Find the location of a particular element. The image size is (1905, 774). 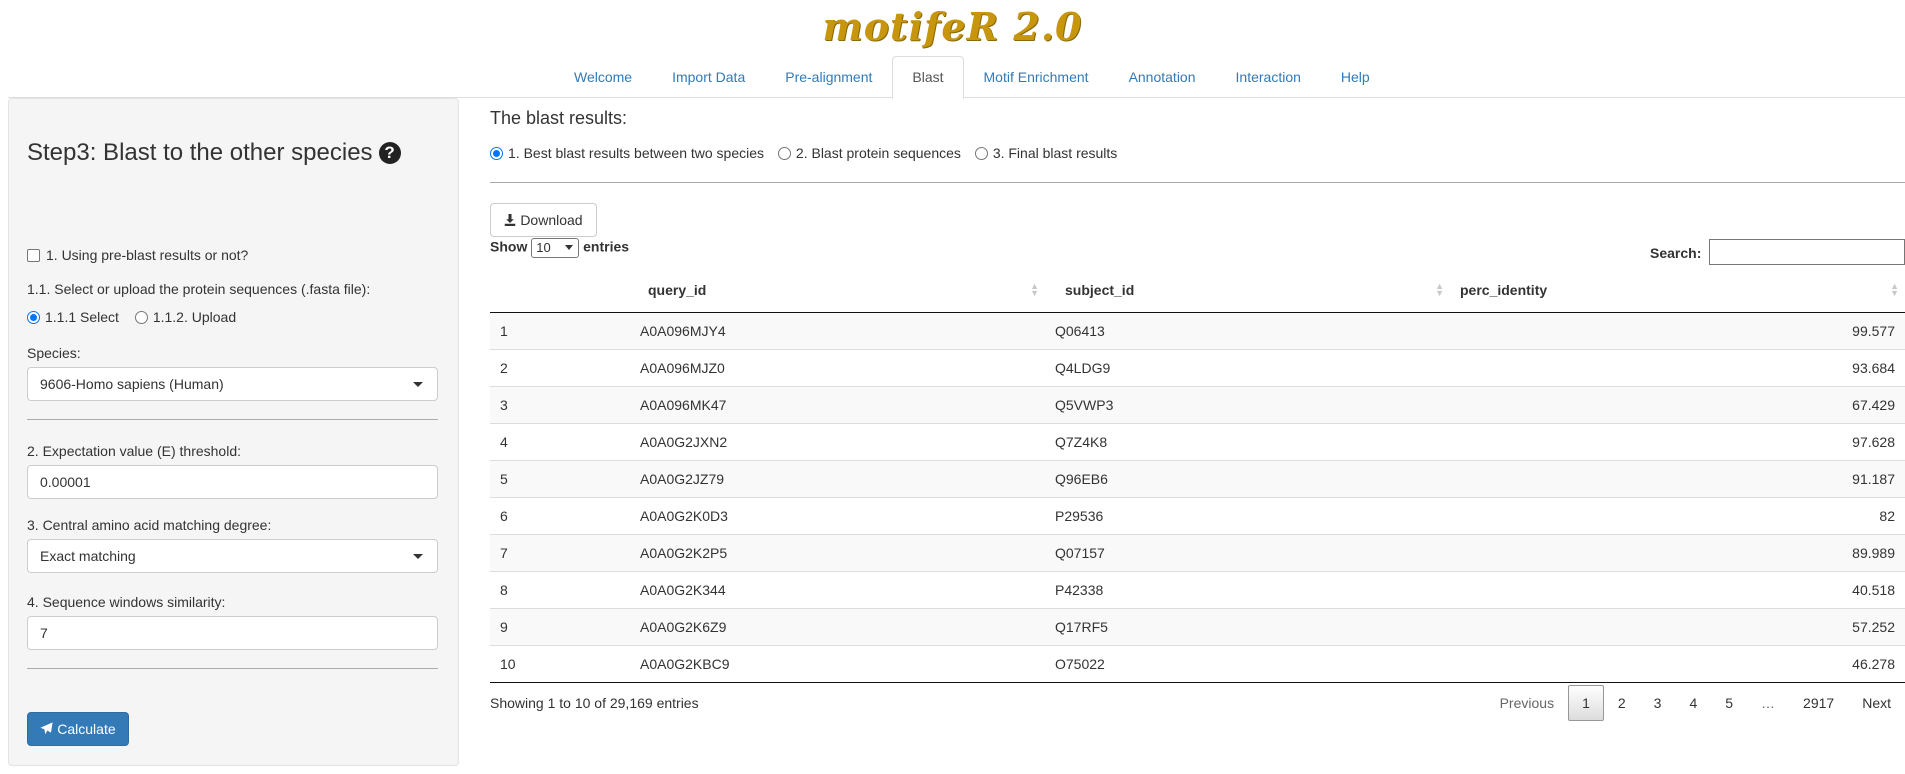

result-option-protein-label: 2. Blast protein sequences is located at coordinates (878, 153).